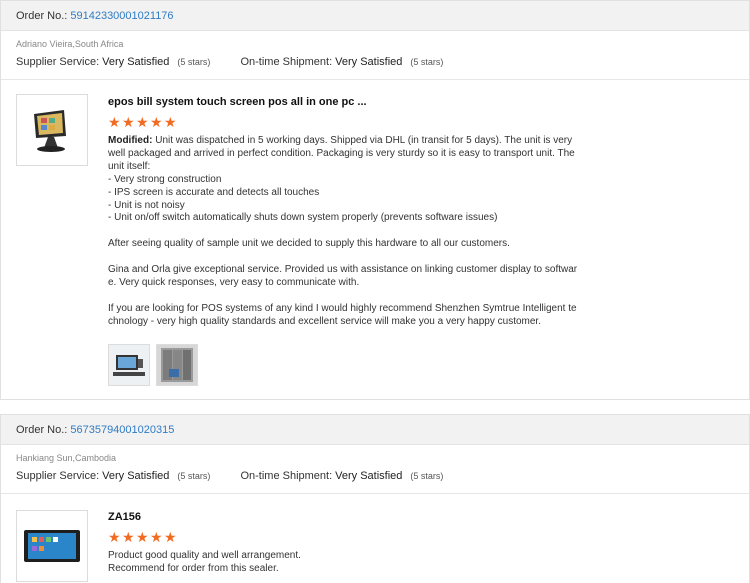  What do you see at coordinates (122, 430) in the screenshot?
I see `order-number-link: 56735794001020315` at bounding box center [122, 430].